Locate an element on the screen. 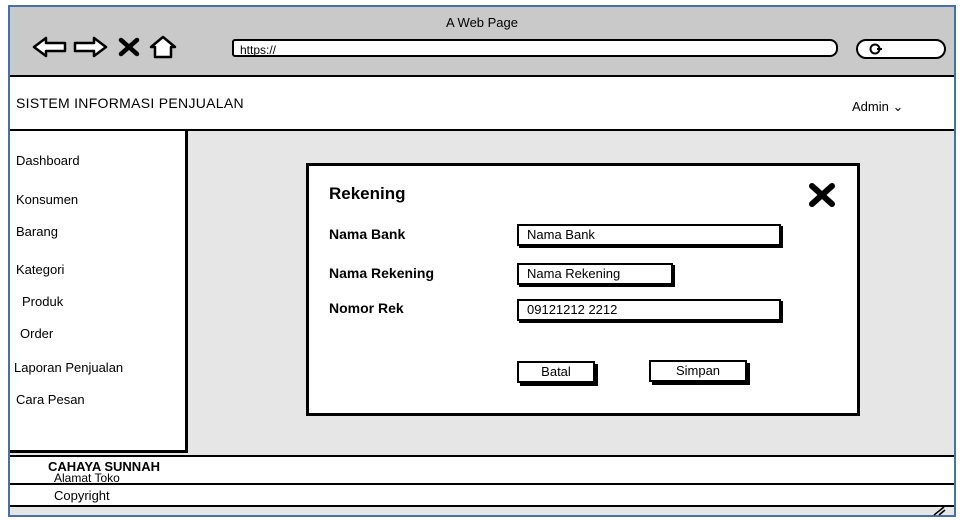 The width and height of the screenshot is (961, 521). search-icon is located at coordinates (876, 51).